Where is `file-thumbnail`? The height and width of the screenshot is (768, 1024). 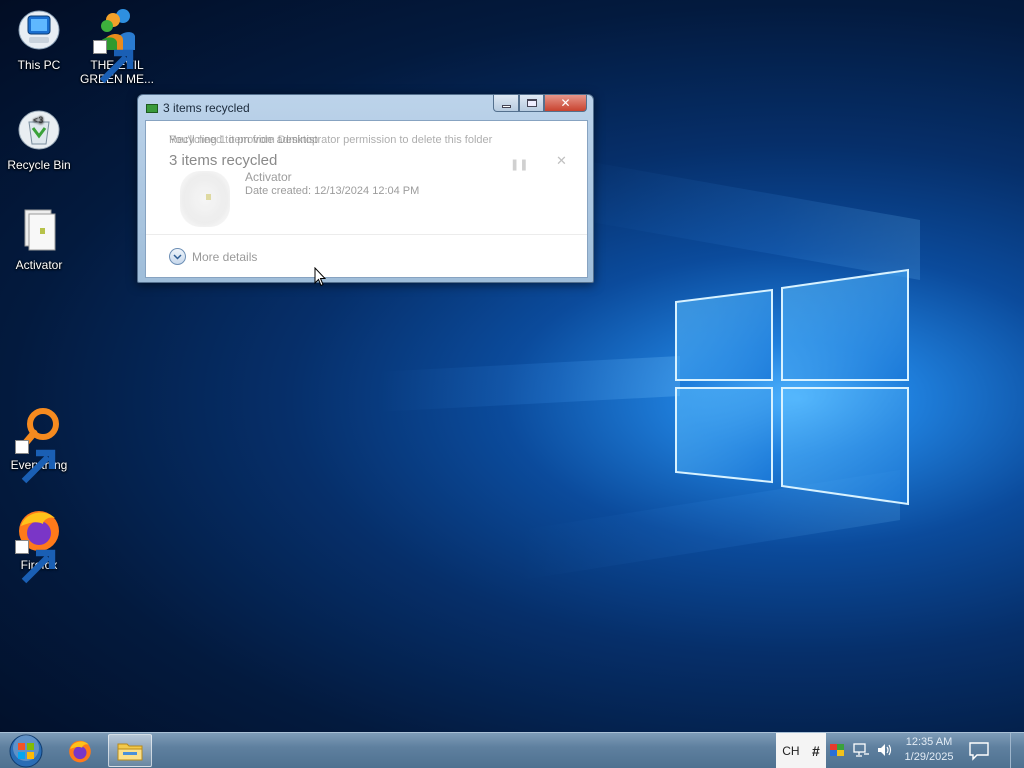 file-thumbnail is located at coordinates (205, 199).